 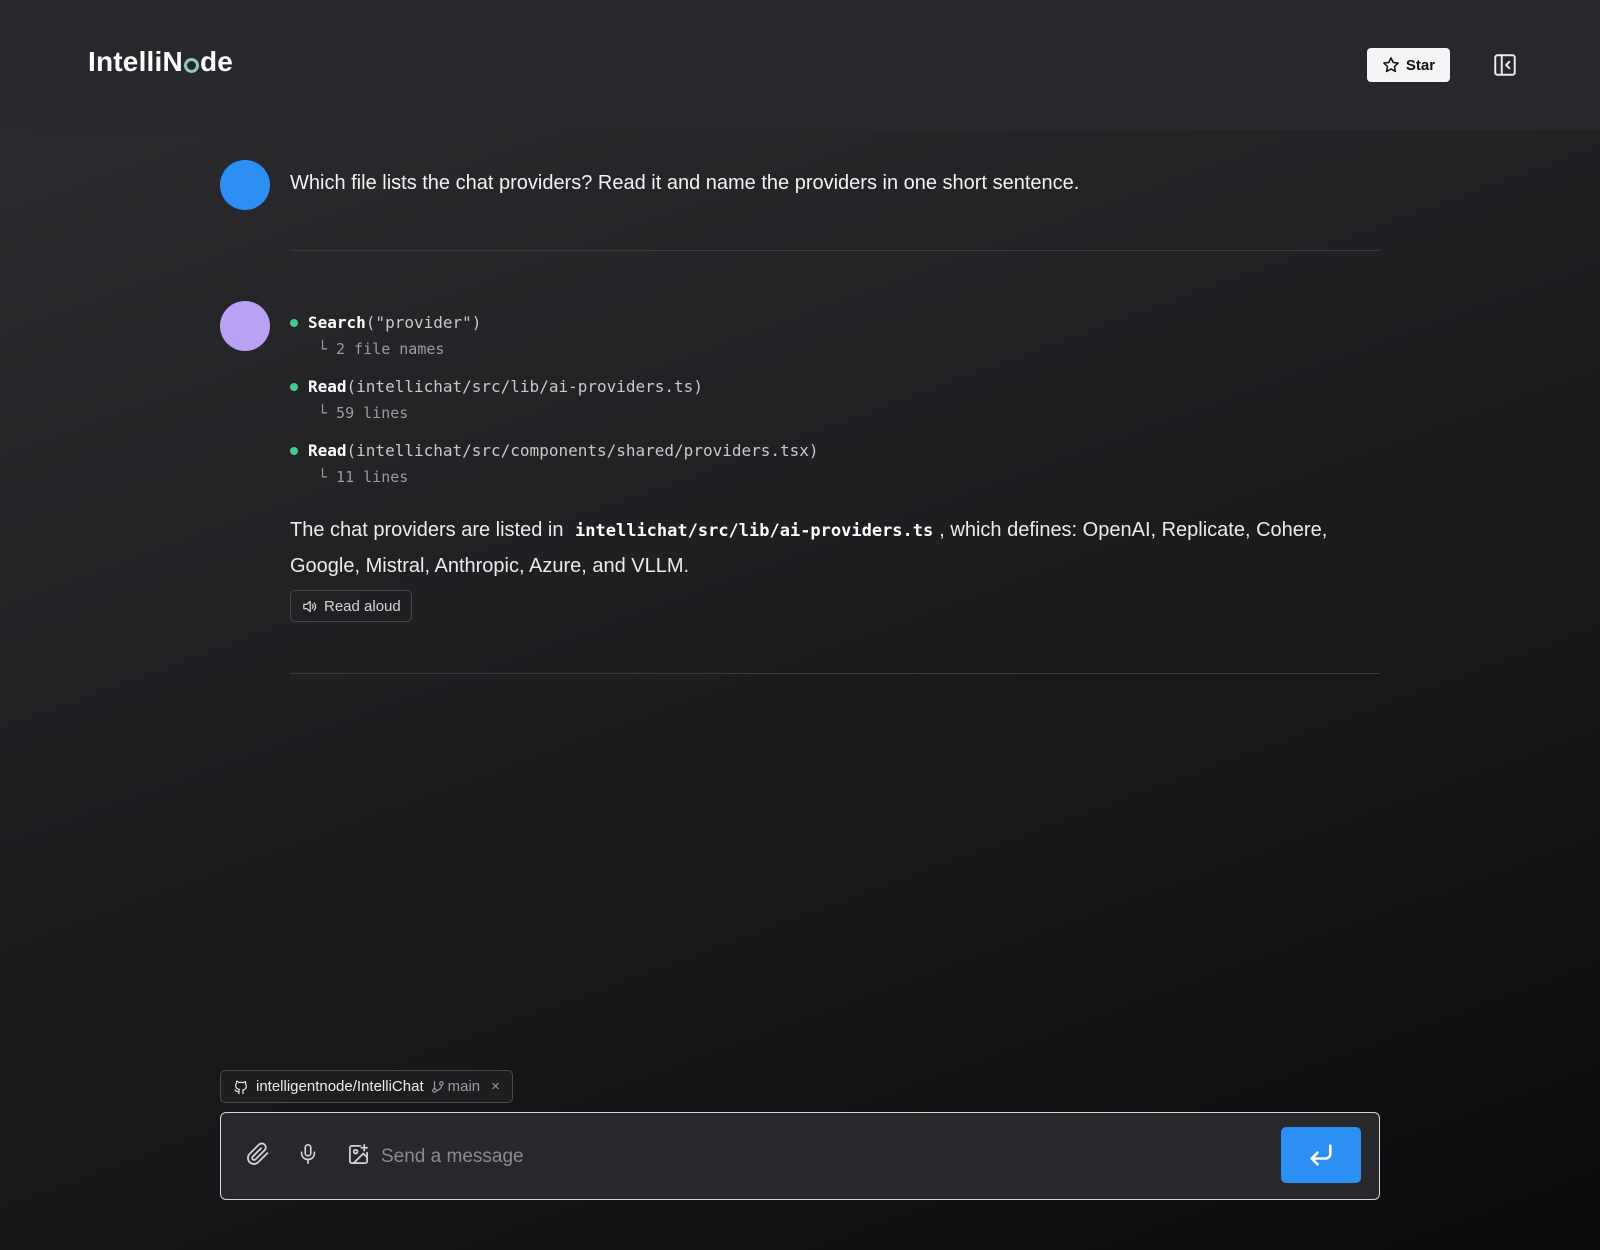 What do you see at coordinates (310, 606) in the screenshot?
I see `speaker-icon` at bounding box center [310, 606].